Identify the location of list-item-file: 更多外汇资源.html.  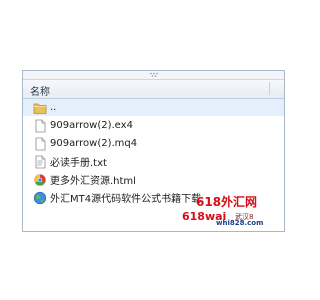
(153, 179).